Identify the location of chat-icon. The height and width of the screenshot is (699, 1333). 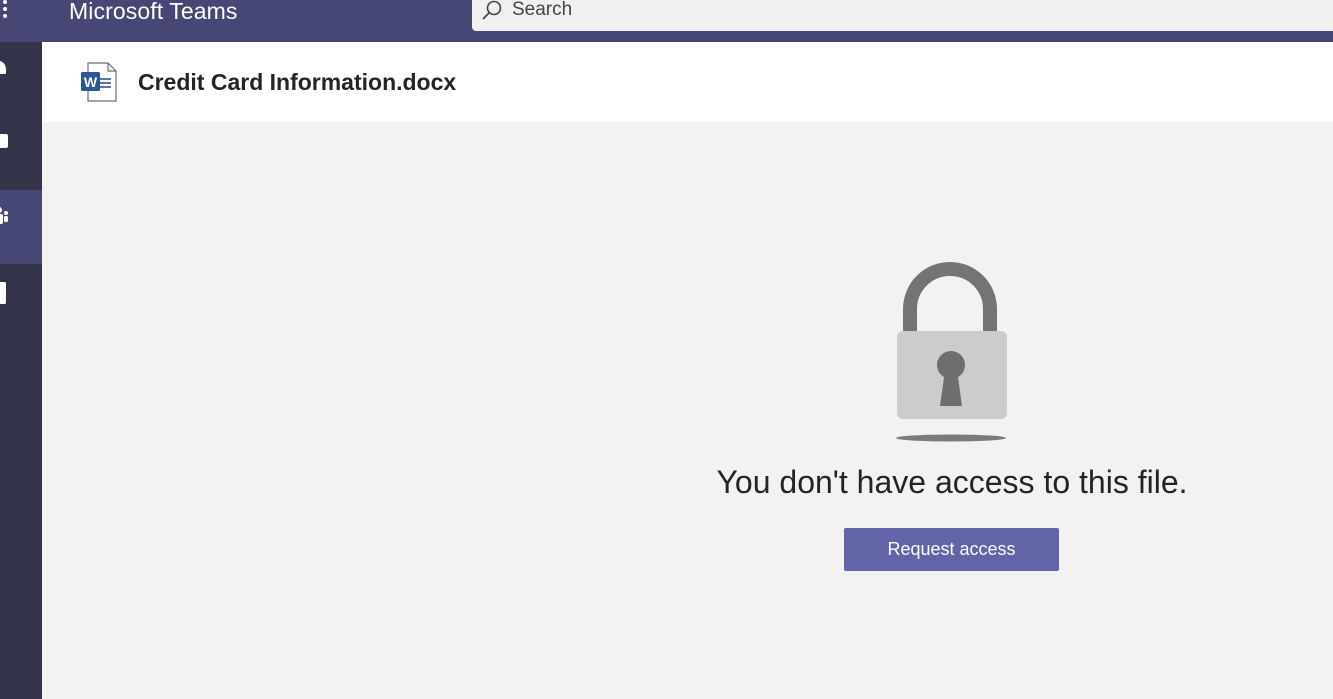
(4, 140).